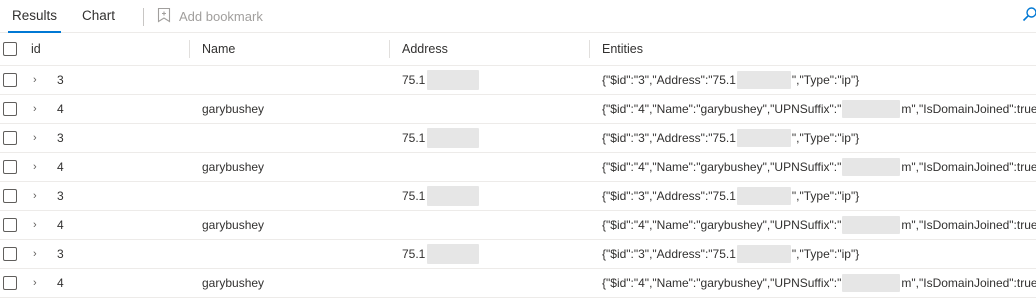  I want to click on add-bookmark-button: Add bookmark, so click(210, 16).